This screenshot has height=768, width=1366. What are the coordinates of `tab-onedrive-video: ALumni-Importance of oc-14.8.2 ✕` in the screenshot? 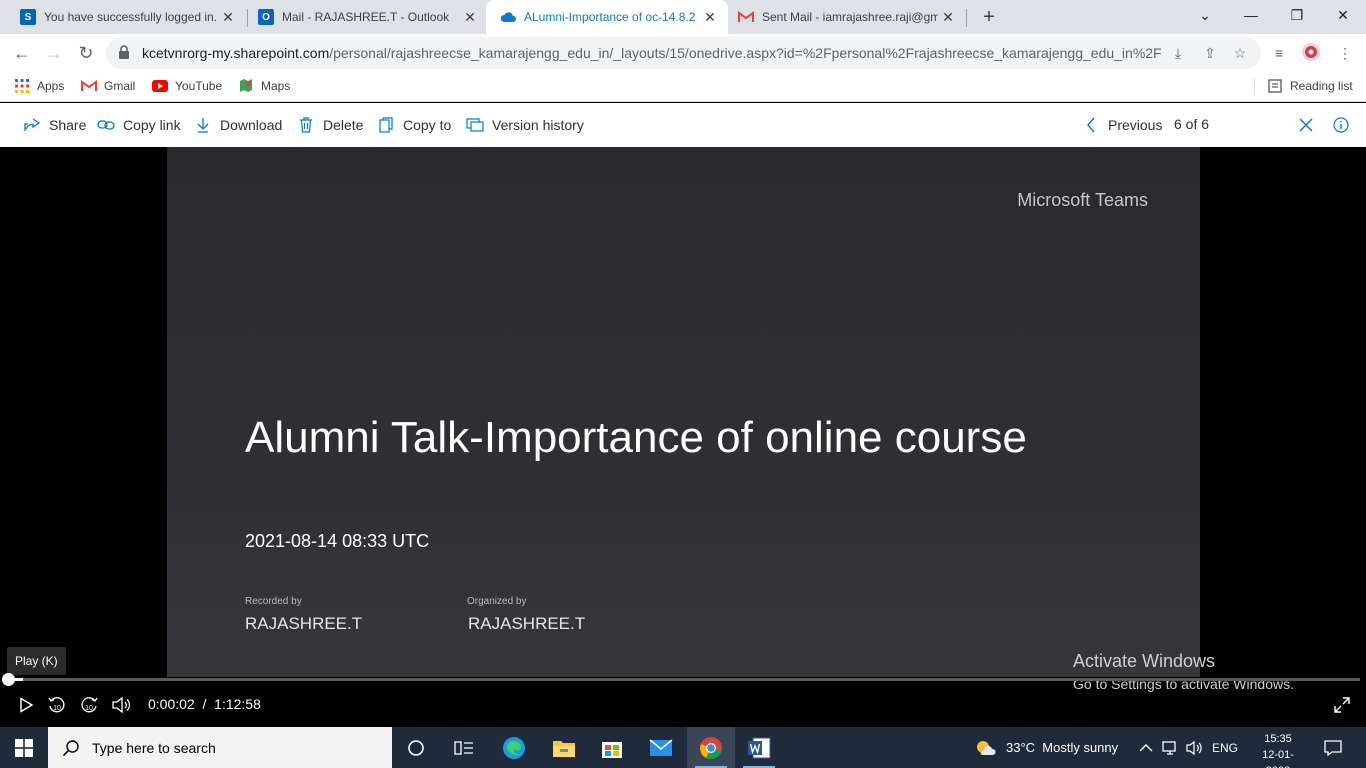 It's located at (607, 17).